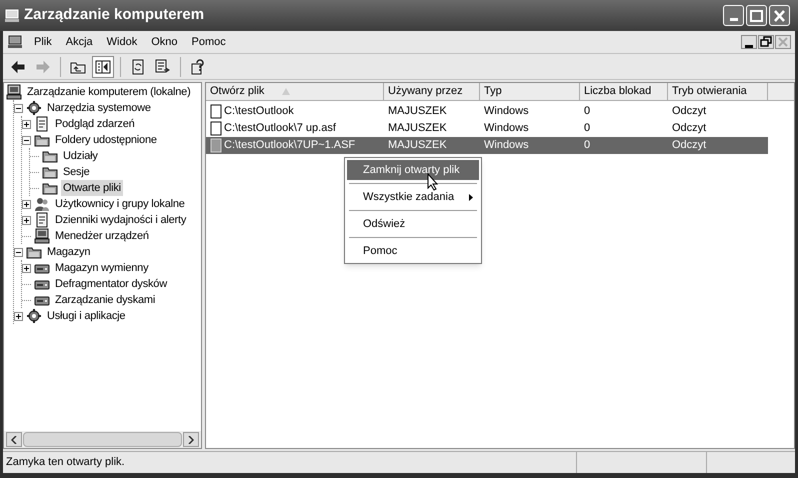 The height and width of the screenshot is (478, 798). What do you see at coordinates (413, 224) in the screenshot?
I see `context-menu-item: Odśwież` at bounding box center [413, 224].